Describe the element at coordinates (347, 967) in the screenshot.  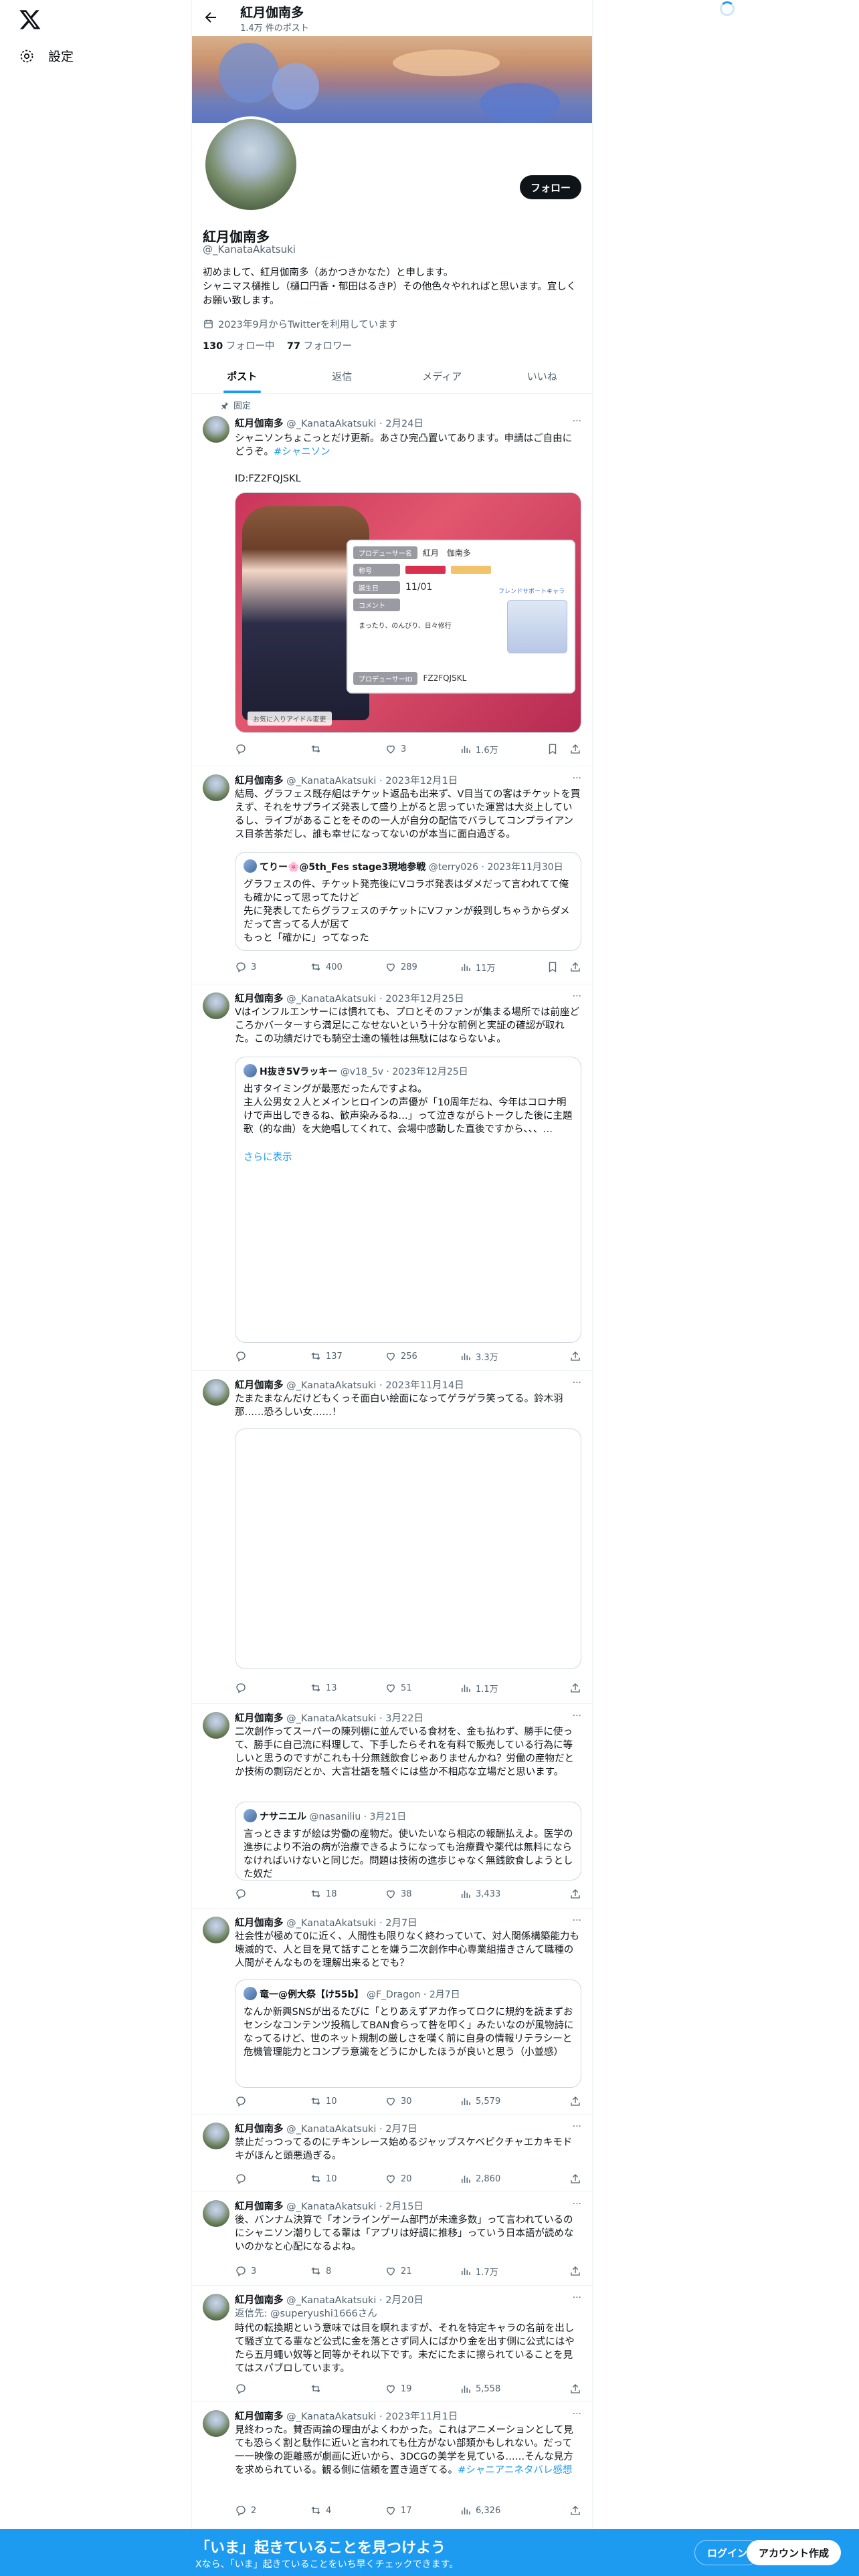
I see `retweet-button: 400` at that location.